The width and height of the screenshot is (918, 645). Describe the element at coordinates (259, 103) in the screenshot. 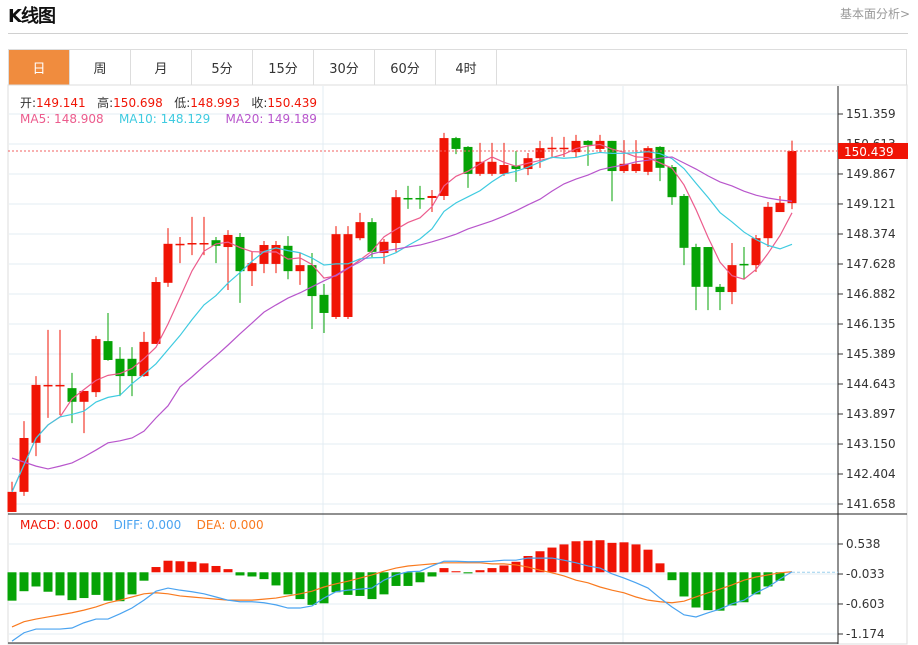

I see `close-label: 收:` at that location.